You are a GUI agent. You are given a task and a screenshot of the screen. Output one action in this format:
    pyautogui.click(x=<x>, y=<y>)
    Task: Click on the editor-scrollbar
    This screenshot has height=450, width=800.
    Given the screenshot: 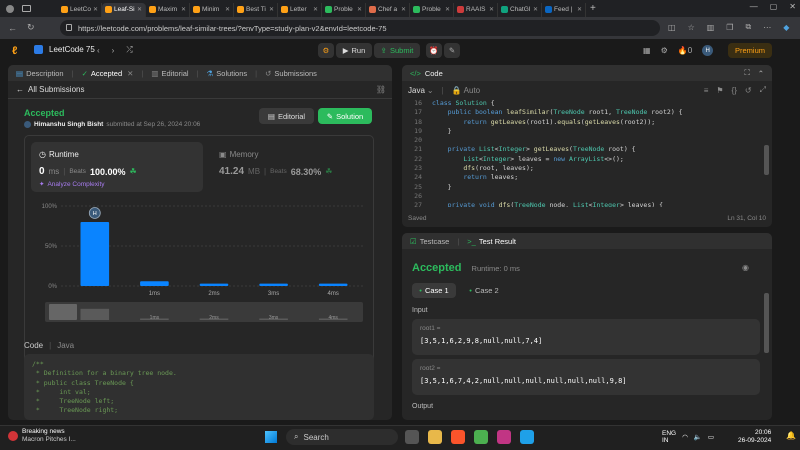 What is the action you would take?
    pyautogui.click(x=766, y=160)
    